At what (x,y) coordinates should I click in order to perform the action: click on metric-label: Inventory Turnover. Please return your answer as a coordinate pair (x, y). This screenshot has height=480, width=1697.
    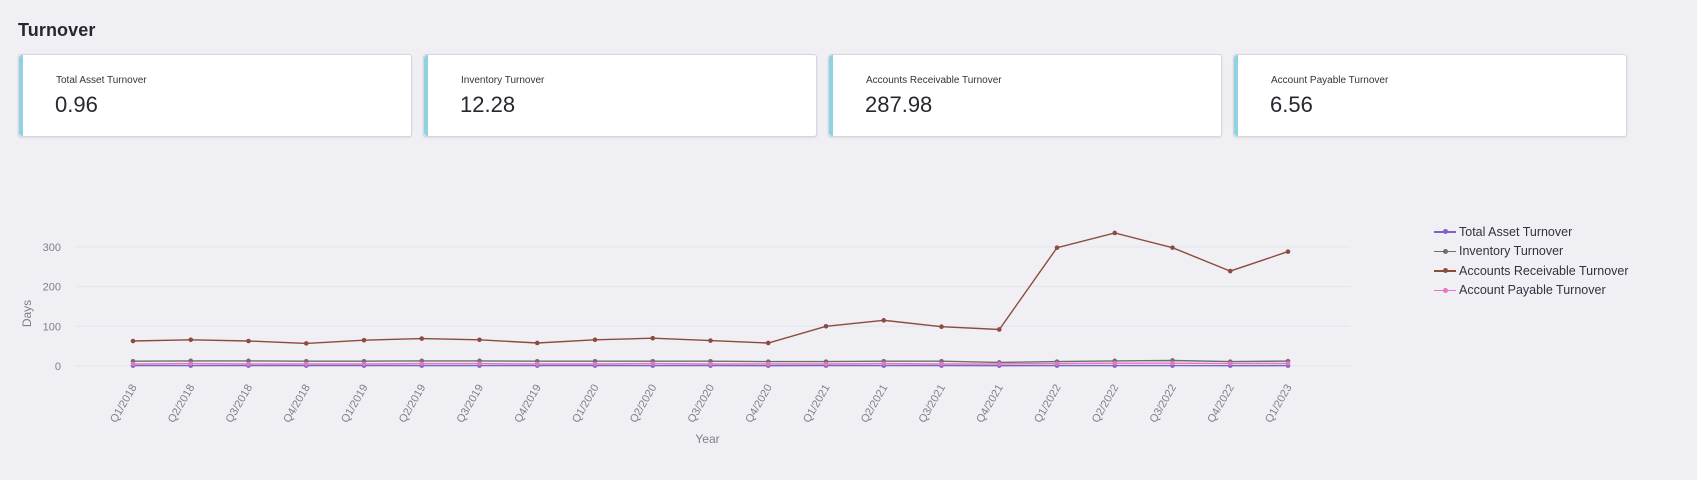
    Looking at the image, I should click on (503, 80).